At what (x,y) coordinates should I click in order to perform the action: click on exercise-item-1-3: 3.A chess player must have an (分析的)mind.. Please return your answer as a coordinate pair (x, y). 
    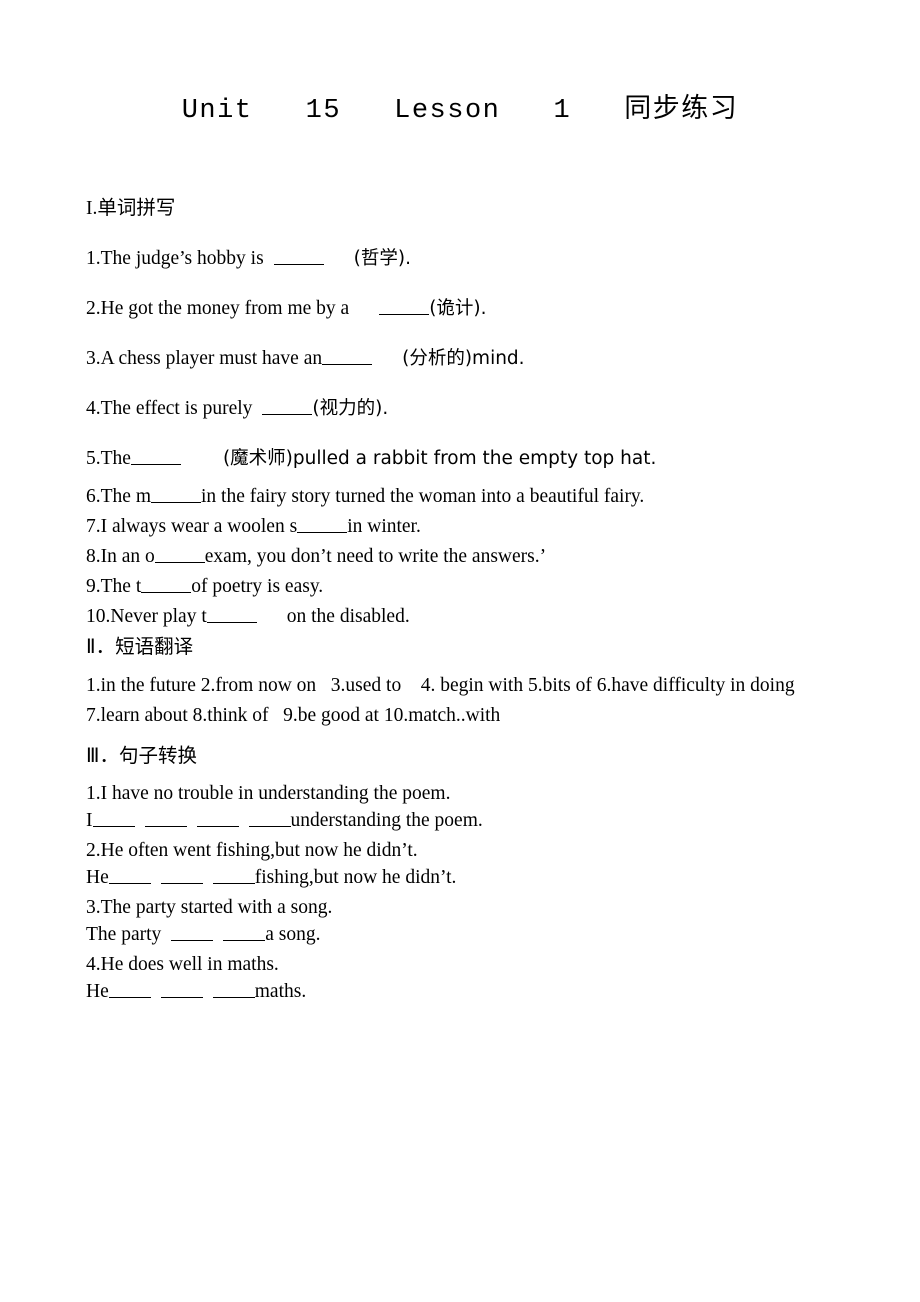
    Looking at the image, I should click on (466, 358).